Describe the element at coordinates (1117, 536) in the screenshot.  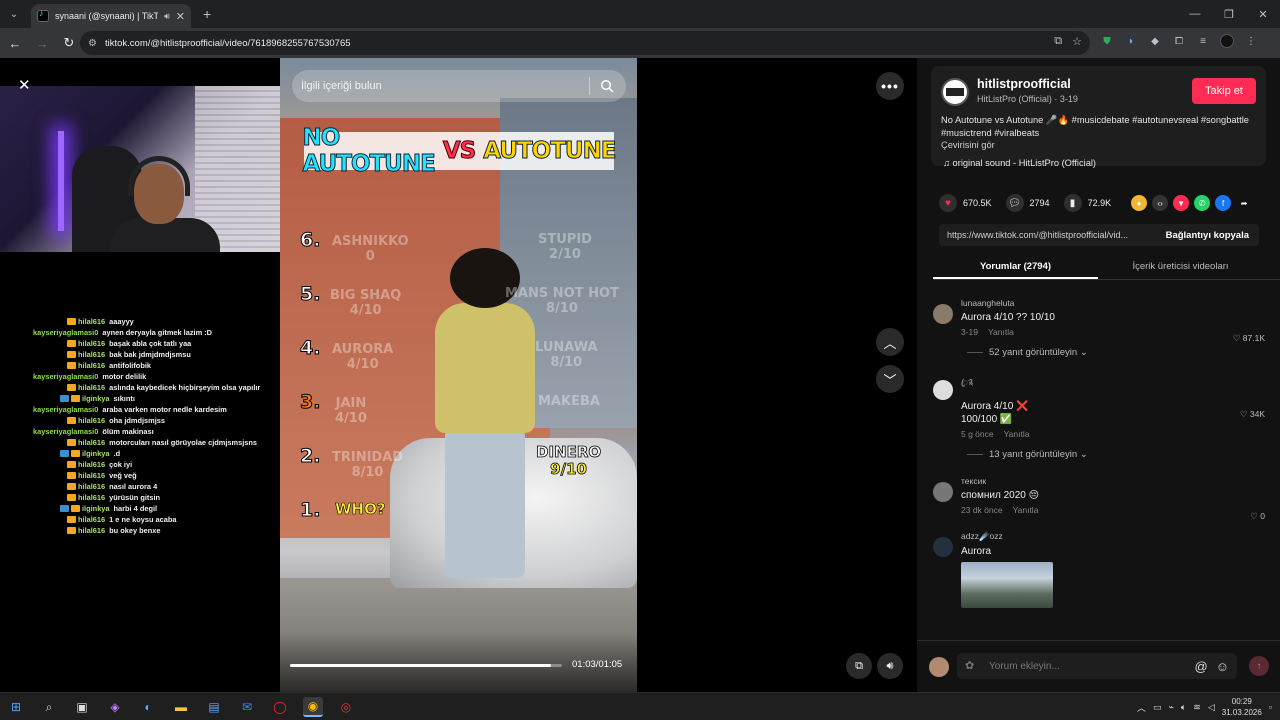
I see `commenter-name: adzz☄️ozz` at that location.